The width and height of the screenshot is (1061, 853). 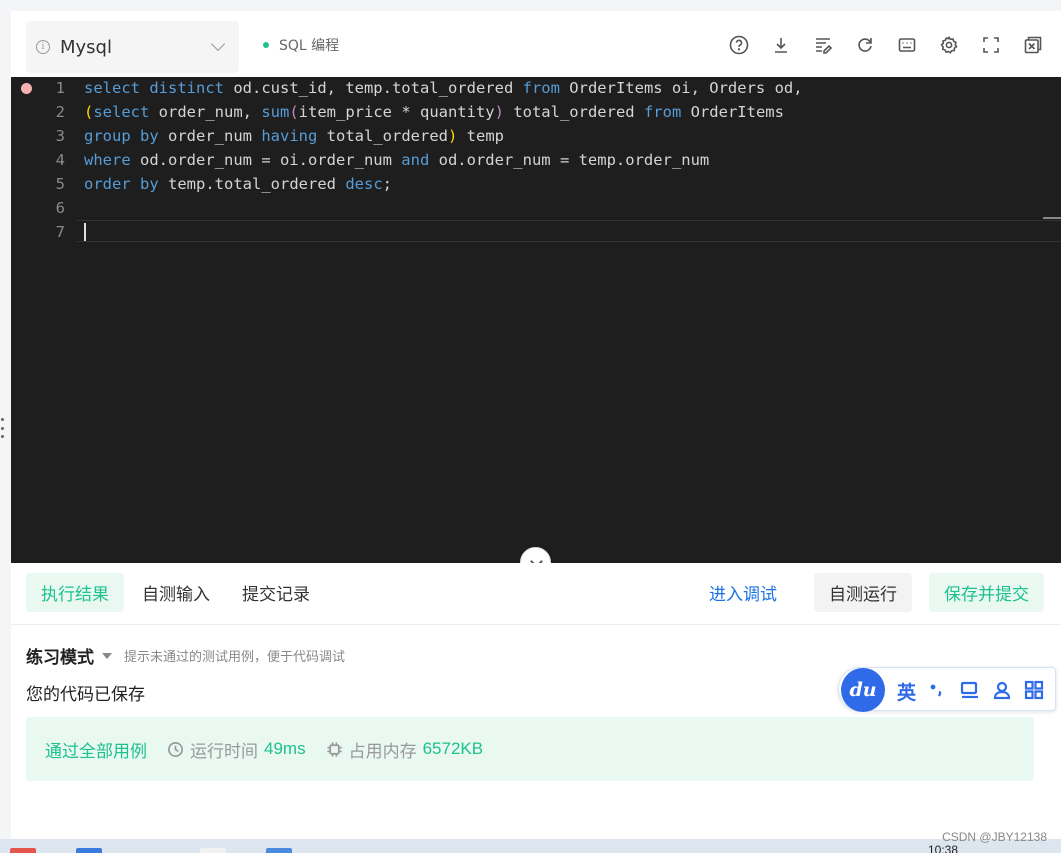 I want to click on clock-icon, so click(x=175, y=749).